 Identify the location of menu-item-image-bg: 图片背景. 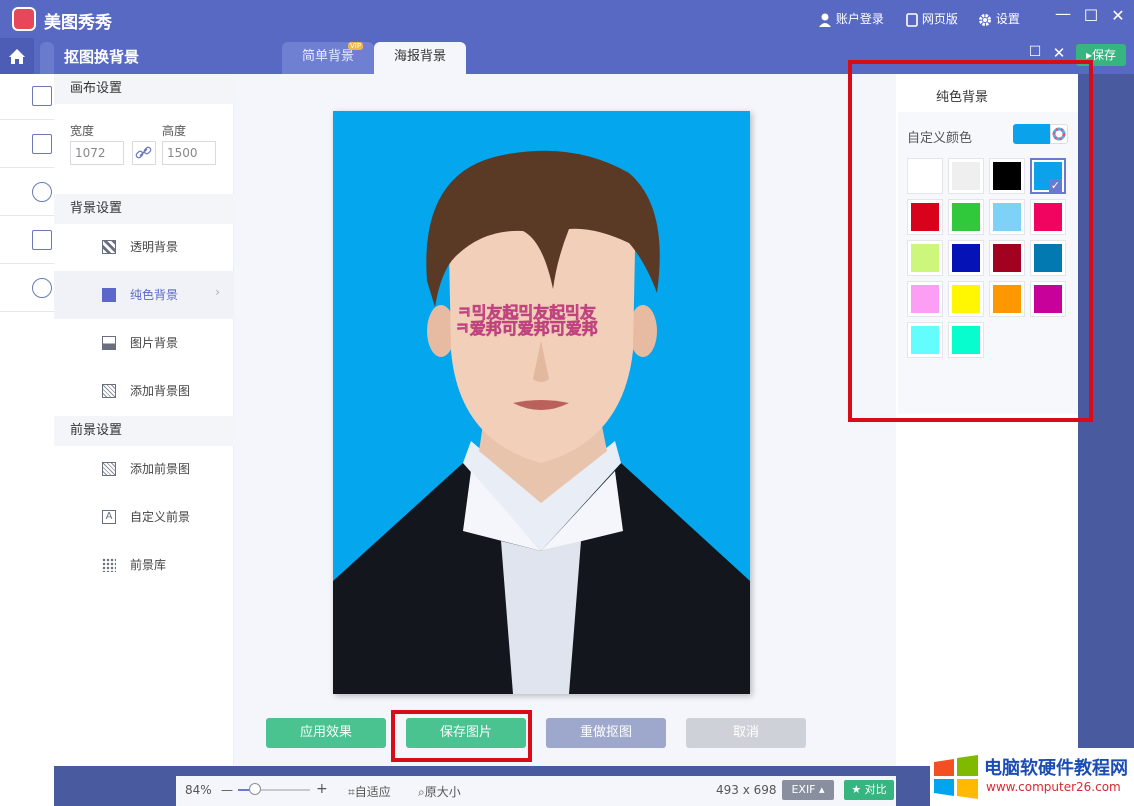
(144, 343).